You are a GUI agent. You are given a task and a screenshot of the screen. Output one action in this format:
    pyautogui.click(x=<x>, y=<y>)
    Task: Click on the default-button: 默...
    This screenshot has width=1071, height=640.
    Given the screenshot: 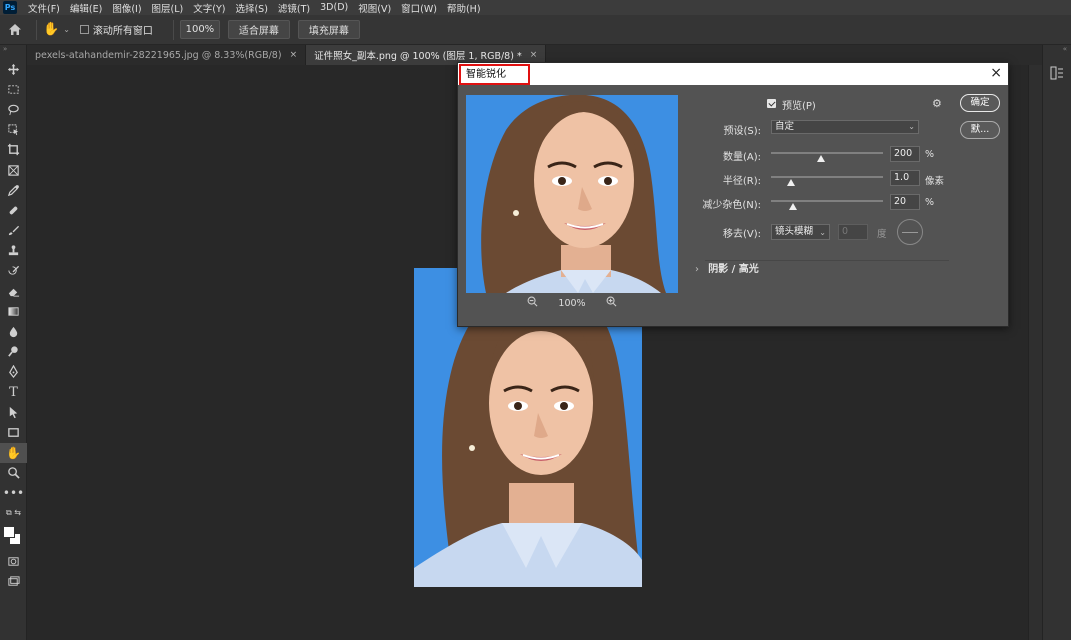 What is the action you would take?
    pyautogui.click(x=980, y=130)
    